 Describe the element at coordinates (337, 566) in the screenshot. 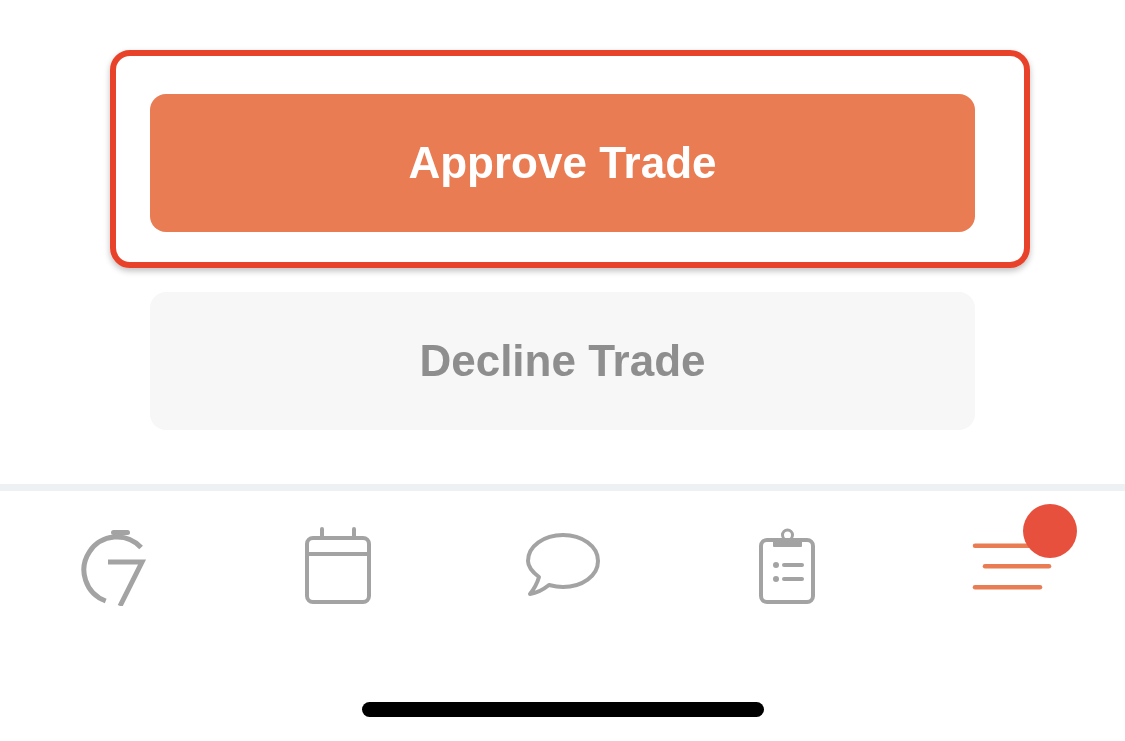

I see `calendar-icon` at that location.